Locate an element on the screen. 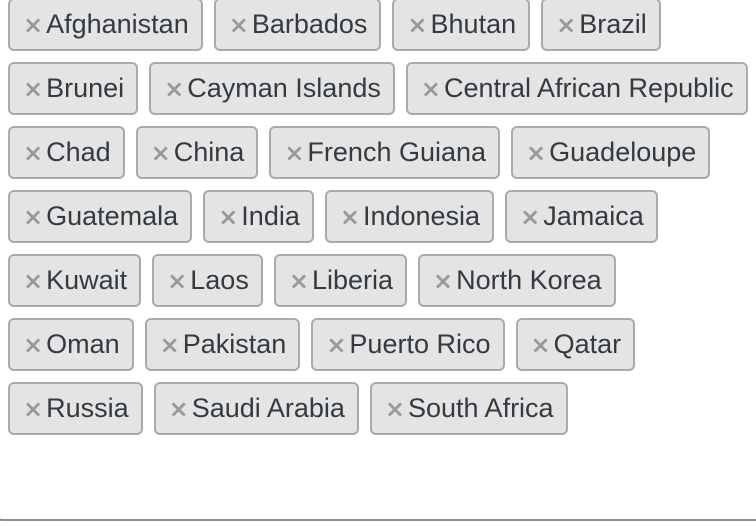  selected-tag: × Laos is located at coordinates (207, 280).